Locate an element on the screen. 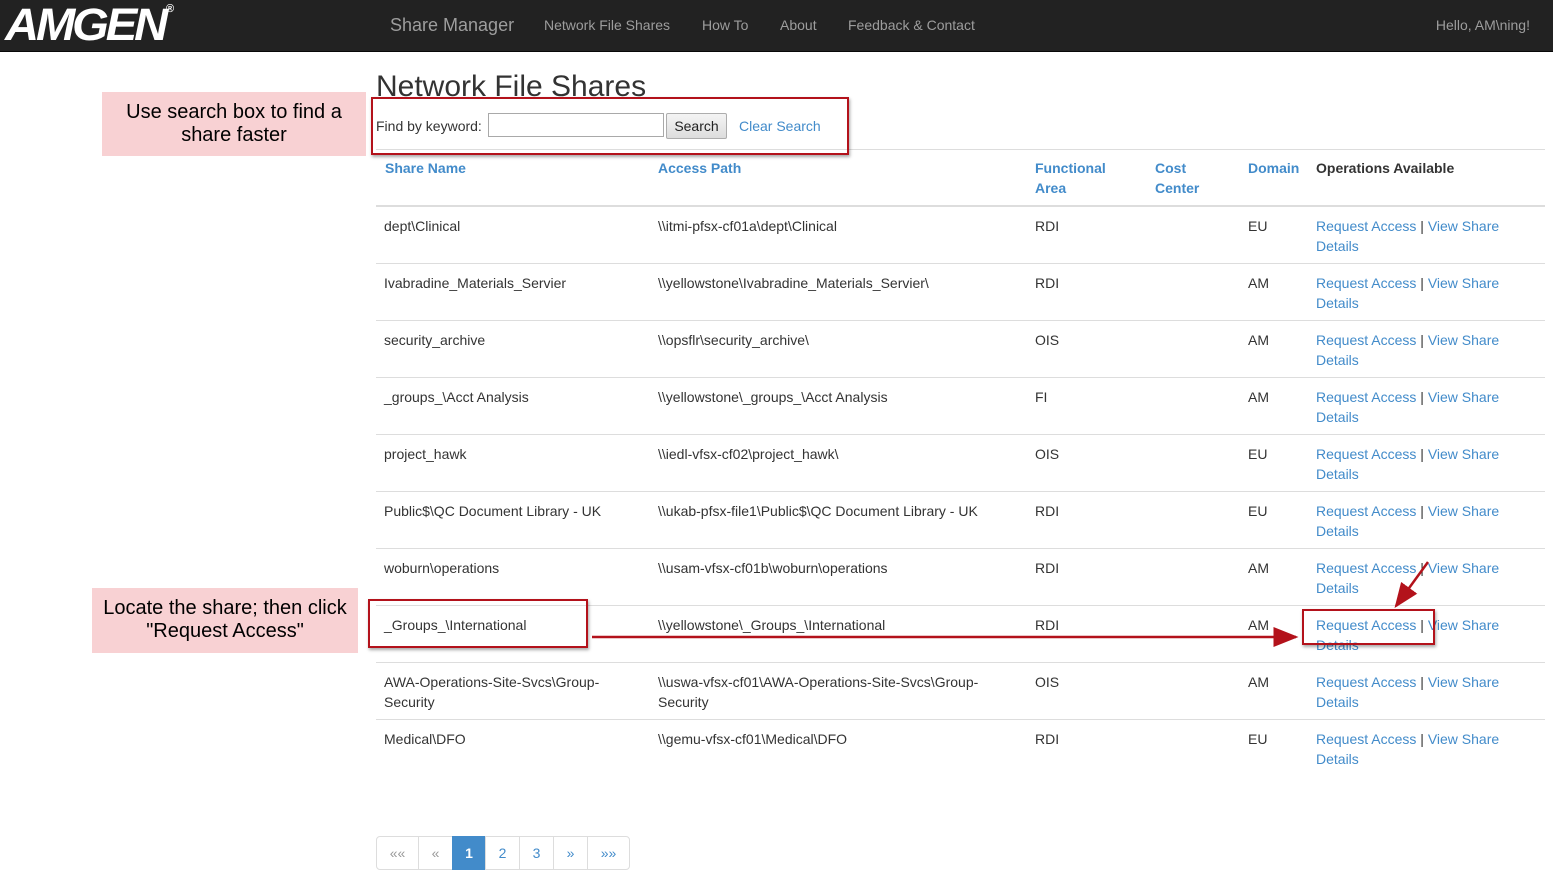 The width and height of the screenshot is (1553, 876). page-3: 3 is located at coordinates (536, 853).